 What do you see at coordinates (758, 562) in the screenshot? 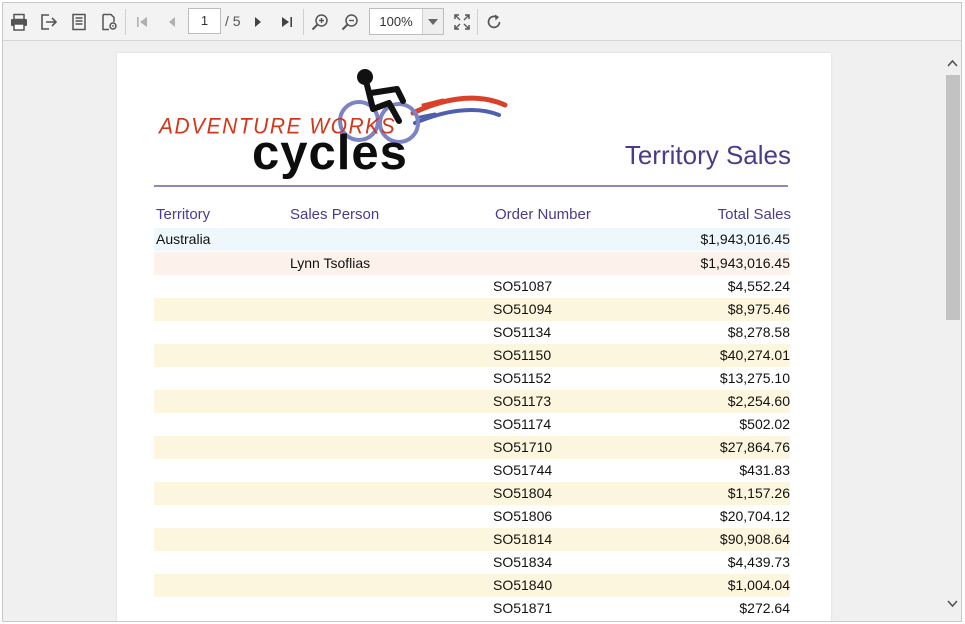
I see `order-total: $4,439.73` at bounding box center [758, 562].